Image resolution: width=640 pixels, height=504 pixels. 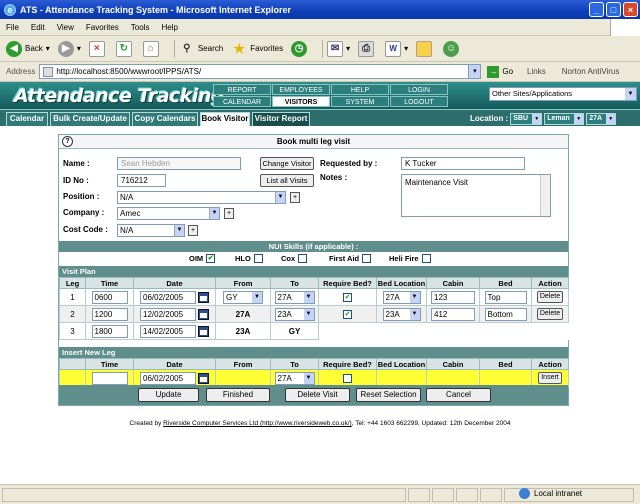 What do you see at coordinates (287, 163) in the screenshot?
I see `change-visitor-button: Change Visitor` at bounding box center [287, 163].